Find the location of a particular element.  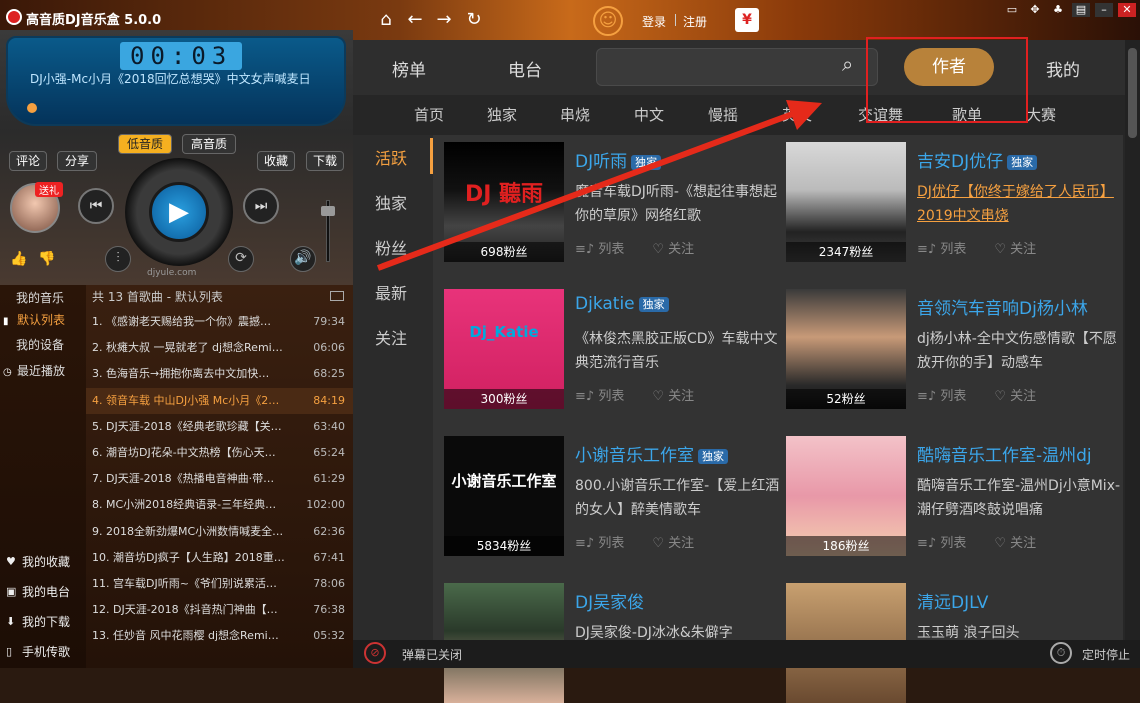

playlist-row: 10. 潮音坊DJ疯子【人生路】2018重… 67:41 is located at coordinates (219, 558).